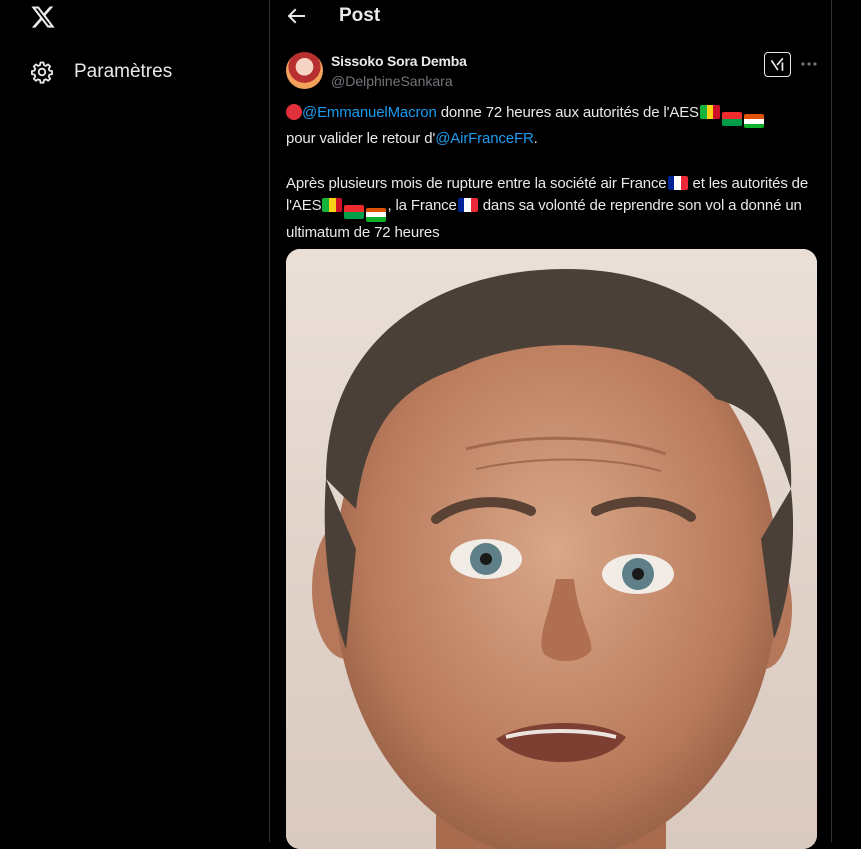  I want to click on post-text-segment: ., so click(535, 139).